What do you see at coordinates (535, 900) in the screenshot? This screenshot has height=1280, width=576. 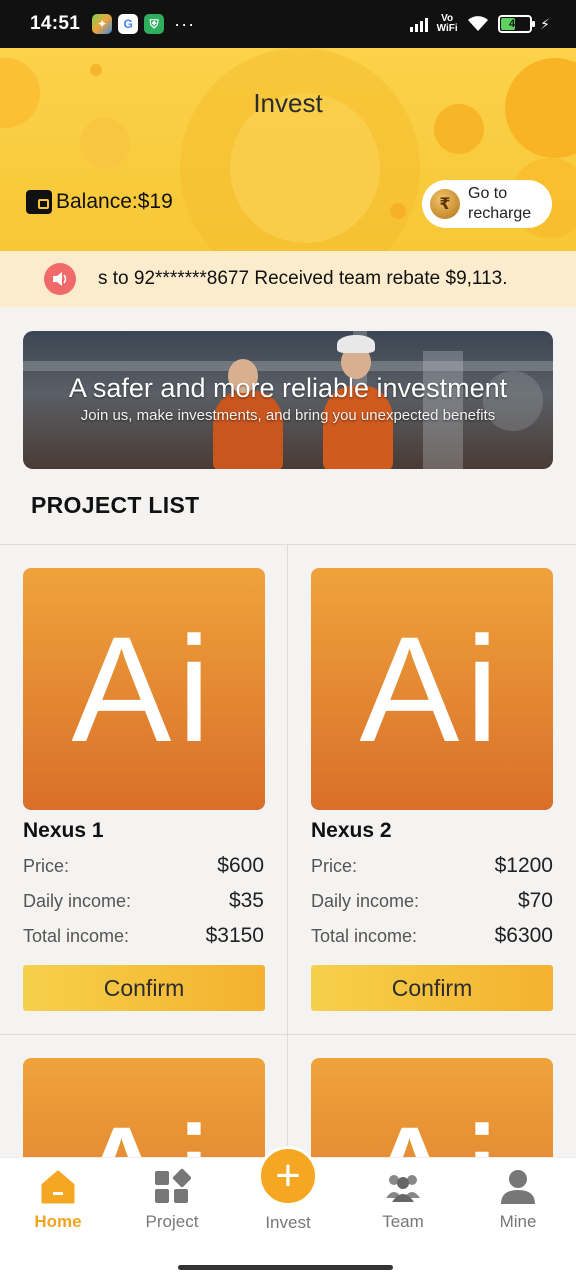 I see `daily-income-value: $70` at bounding box center [535, 900].